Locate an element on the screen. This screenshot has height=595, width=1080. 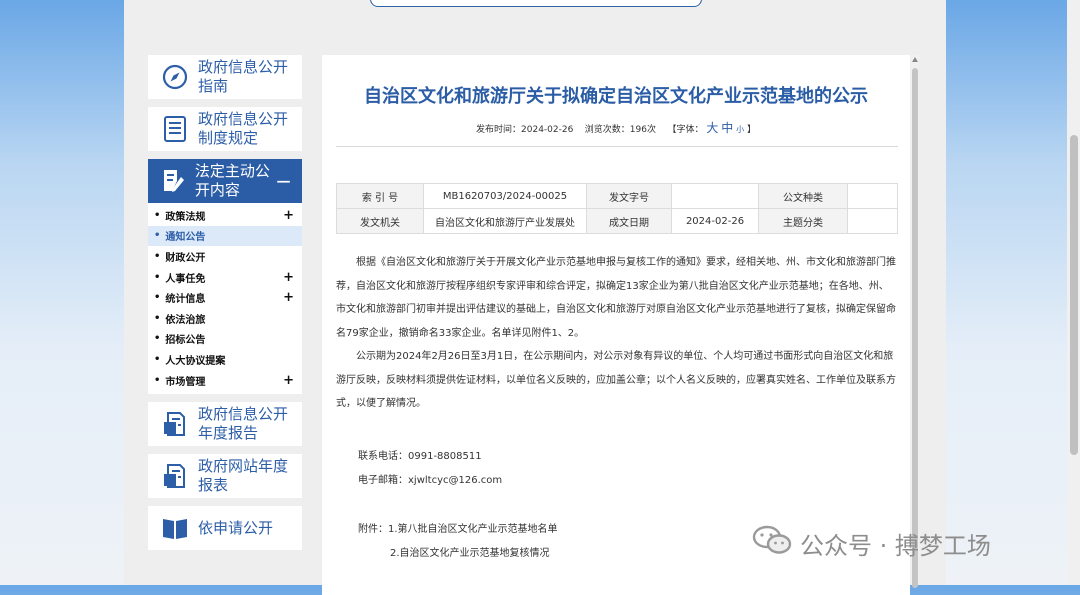
article-meta: 发布时间：2024-02-26 浏览次数：196次 【字体： 大 中 小 】 is located at coordinates (616, 127).